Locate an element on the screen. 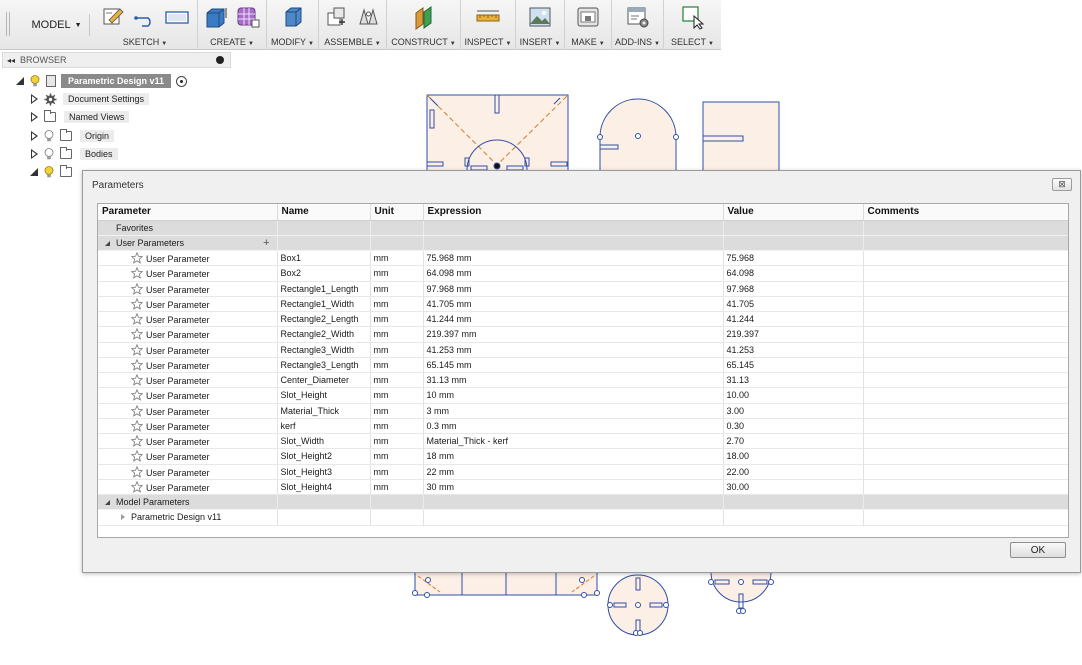  browser-root-item: Parametric Design v11 is located at coordinates (102, 81).